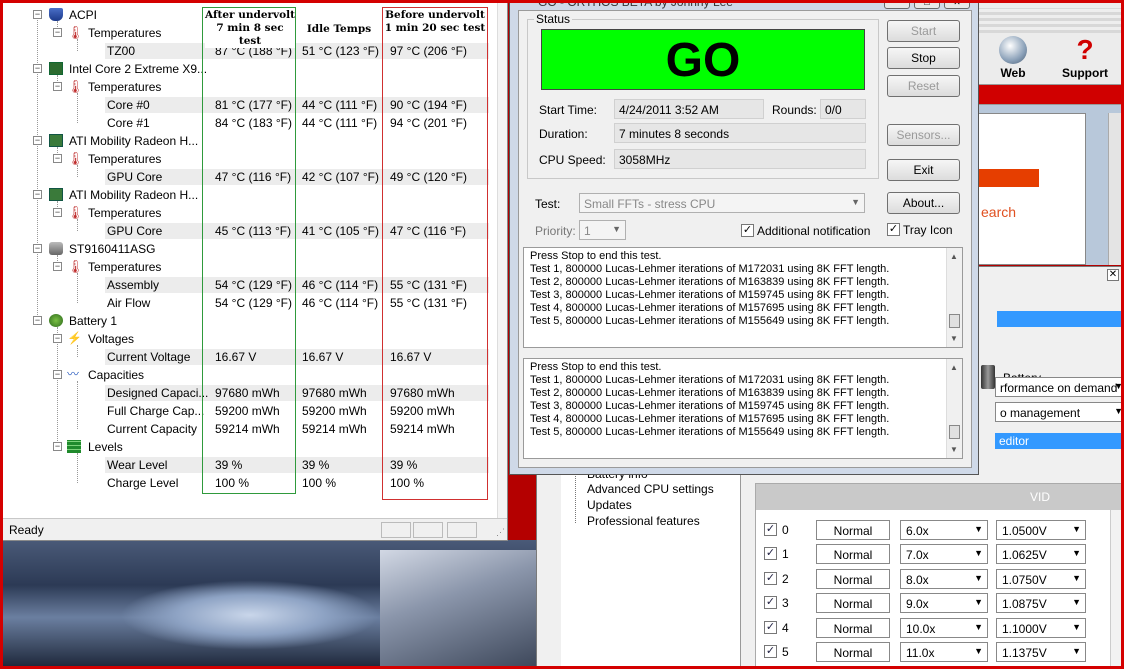 Image resolution: width=1124 pixels, height=669 pixels. I want to click on priority-select: 1 ▼, so click(602, 230).